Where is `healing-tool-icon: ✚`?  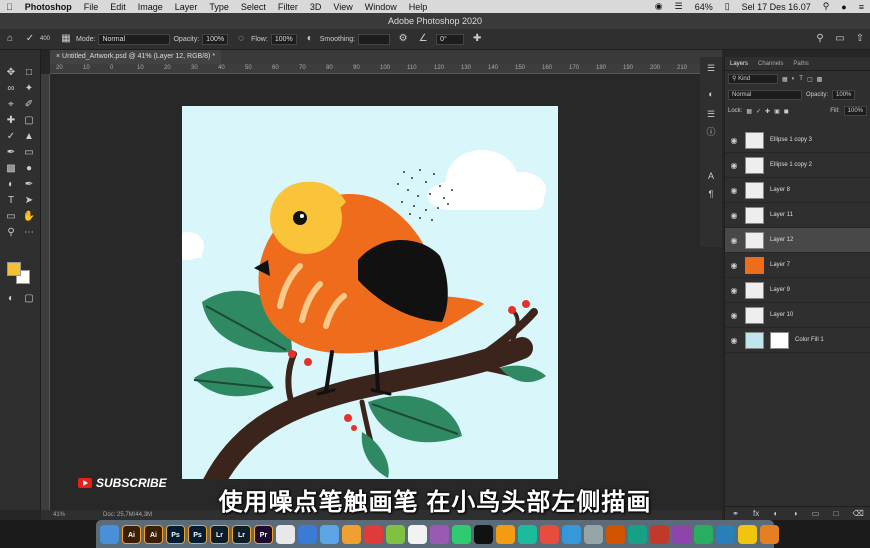 healing-tool-icon: ✚ is located at coordinates (11, 121).